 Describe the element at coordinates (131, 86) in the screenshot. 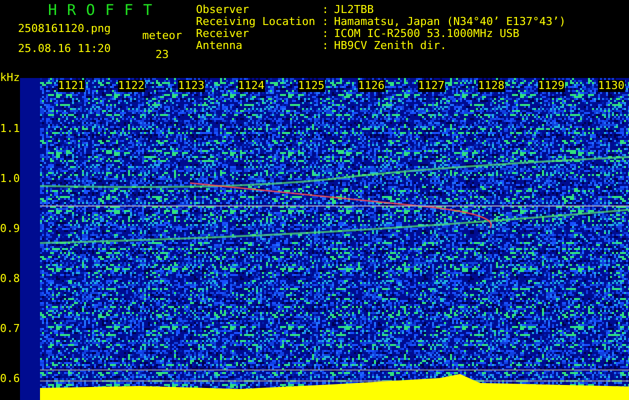

I see `time-label: 1122` at that location.